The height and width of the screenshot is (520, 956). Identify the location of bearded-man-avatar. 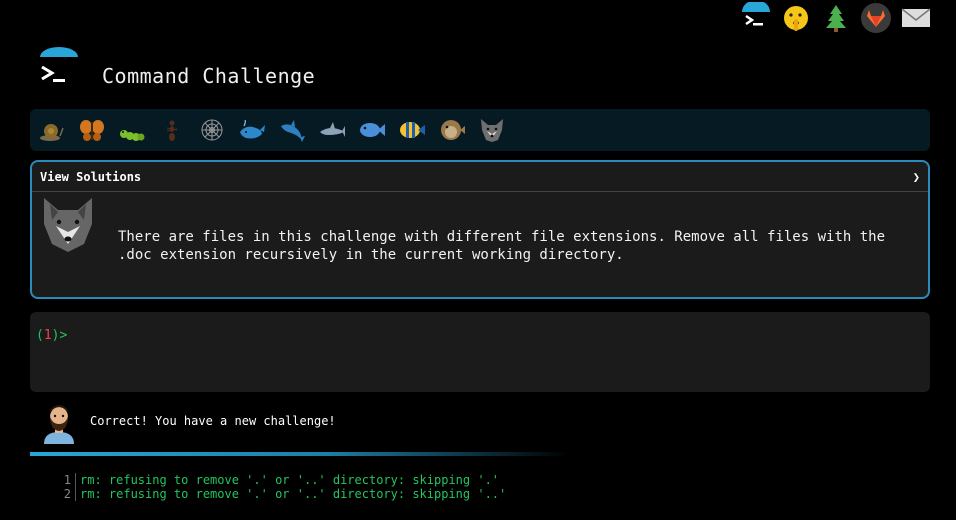
(59, 423).